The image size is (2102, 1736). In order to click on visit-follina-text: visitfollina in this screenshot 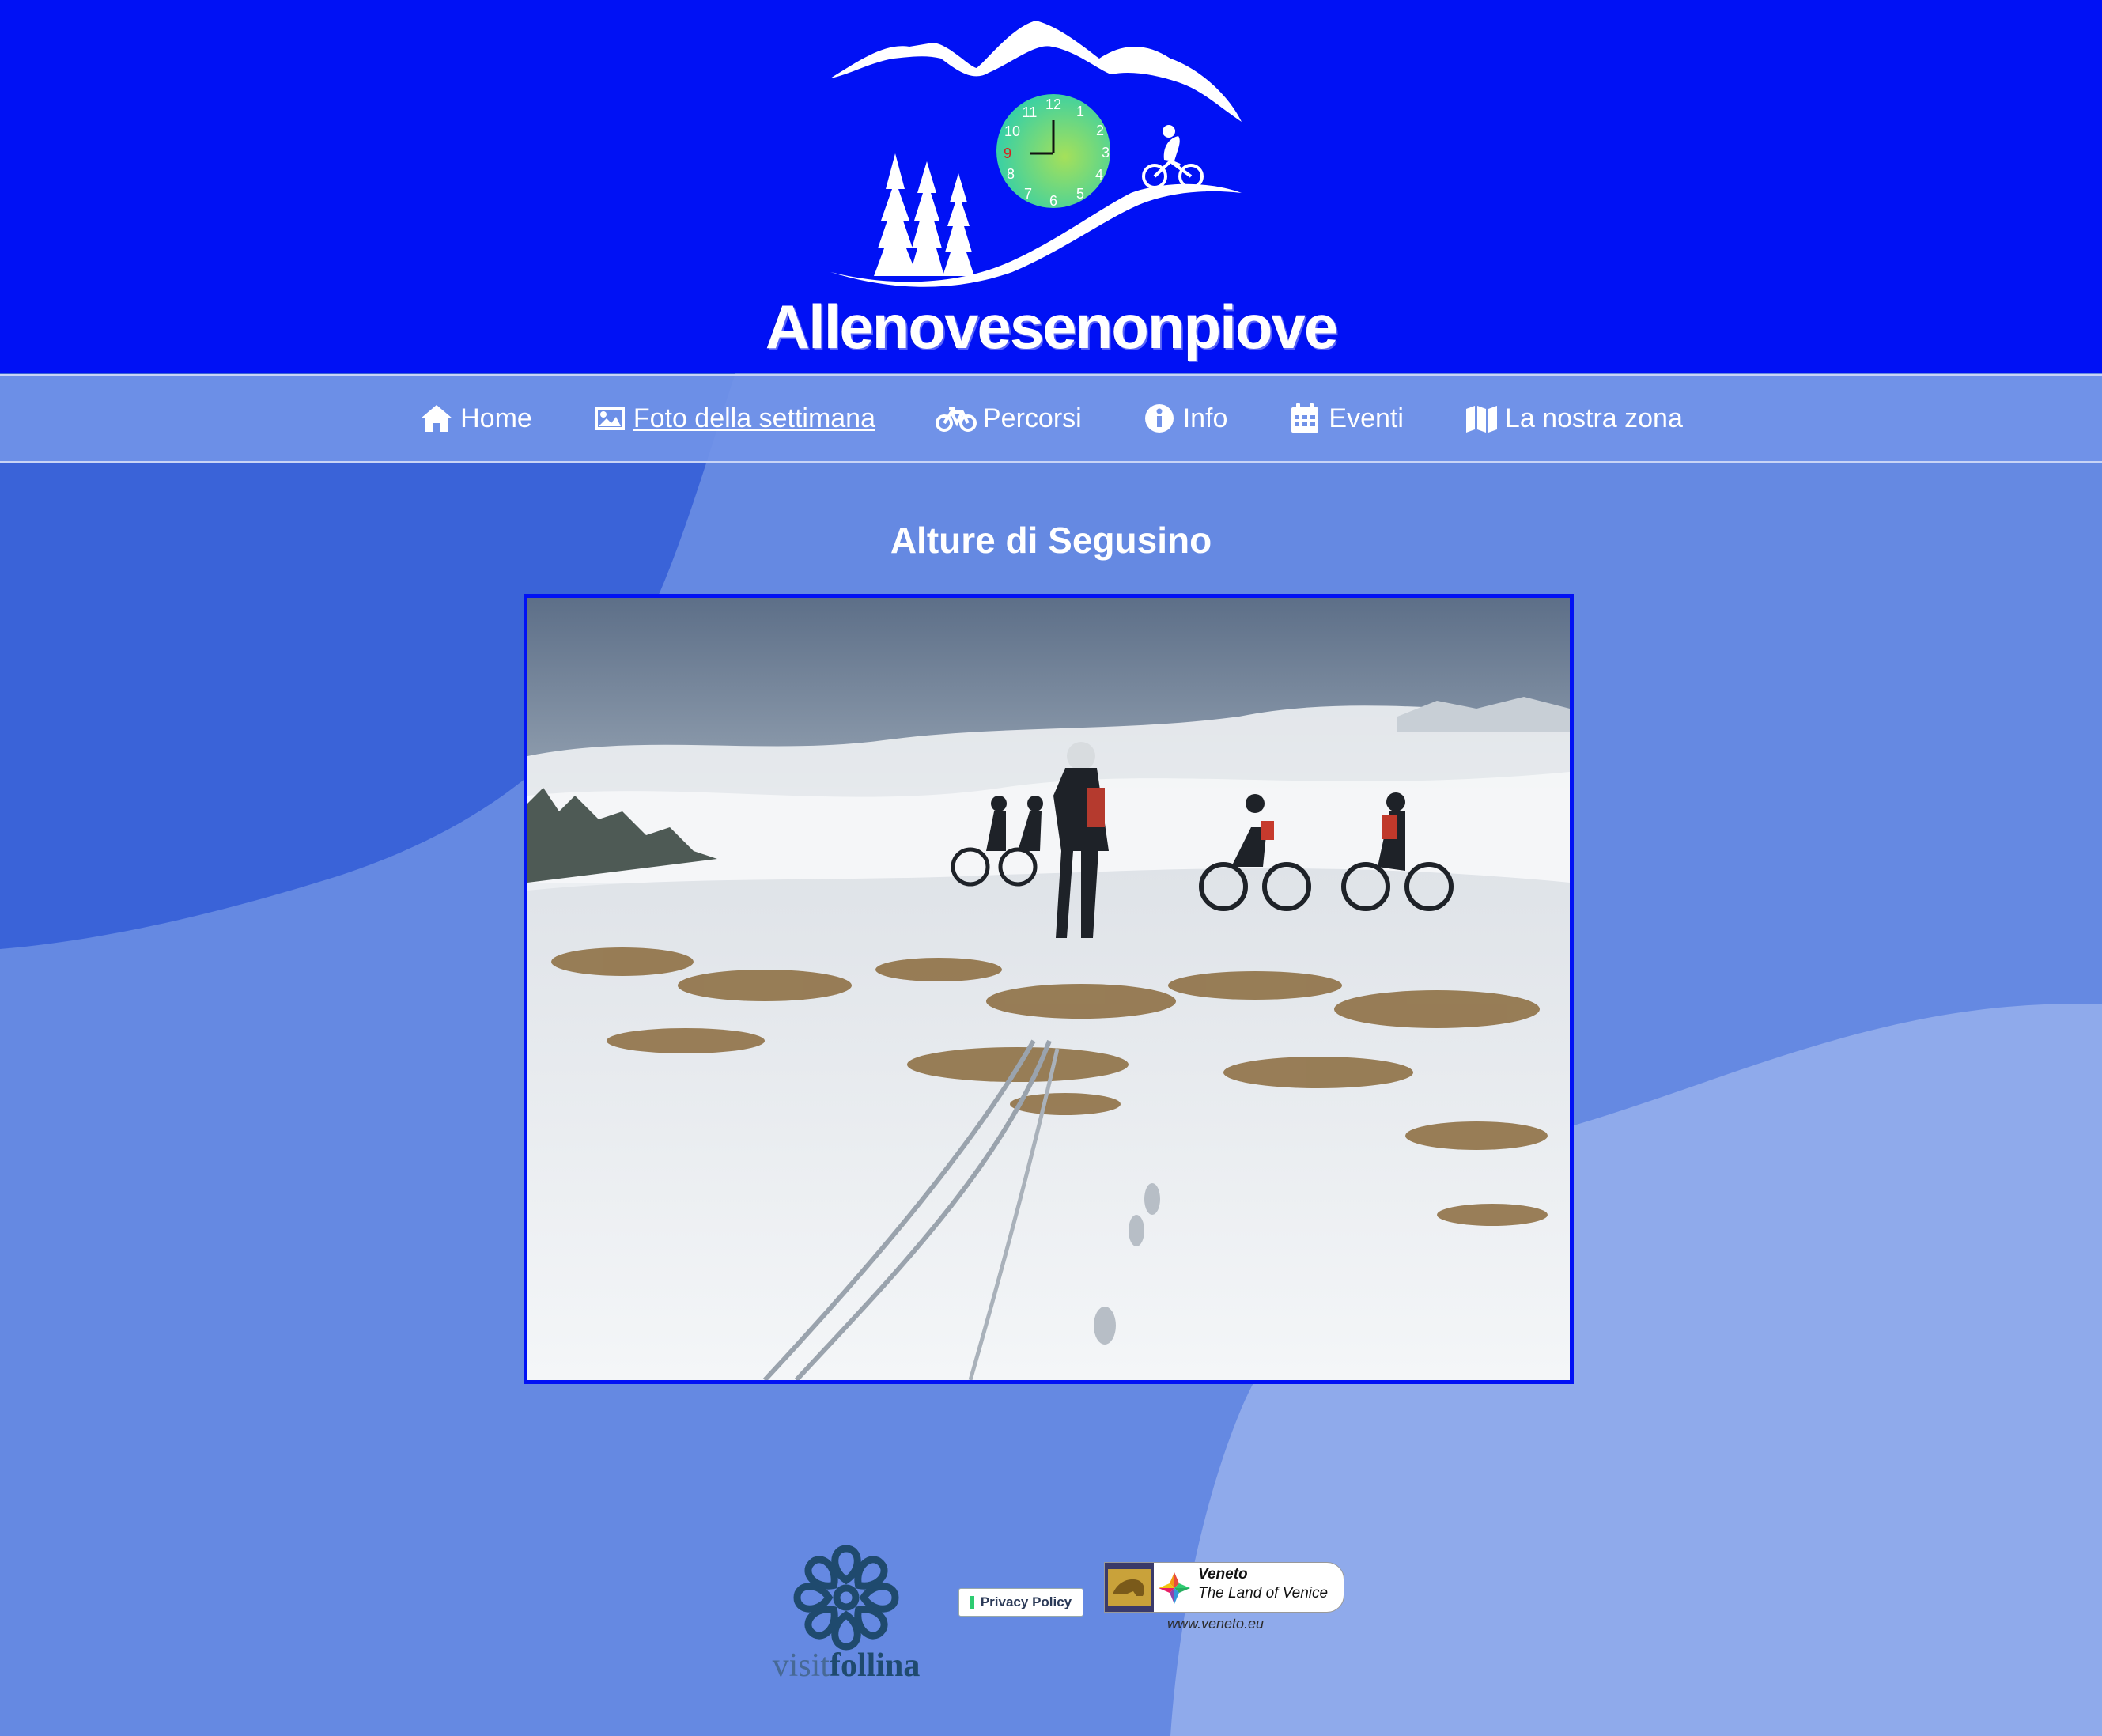, I will do `click(846, 1666)`.